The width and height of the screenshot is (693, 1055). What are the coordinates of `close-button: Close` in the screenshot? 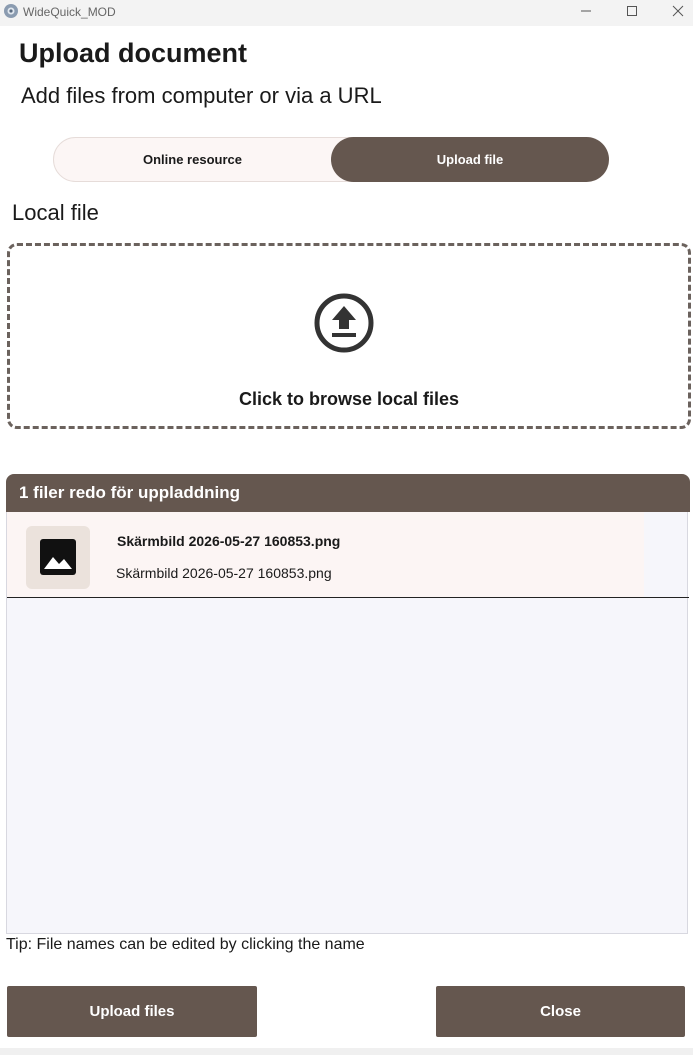 It's located at (560, 1011).